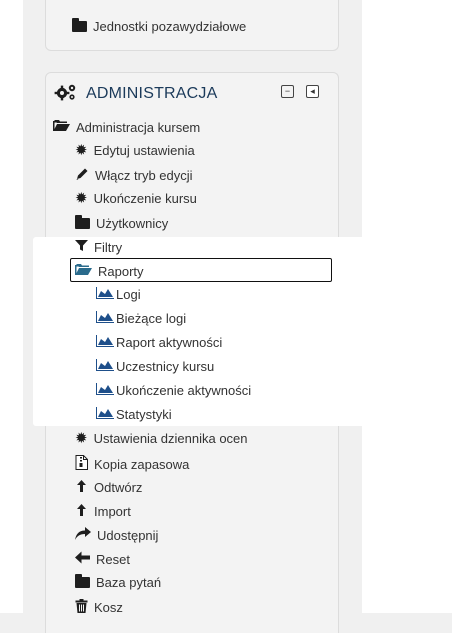 The image size is (452, 633). I want to click on tree-item-reports: Raporty, so click(109, 271).